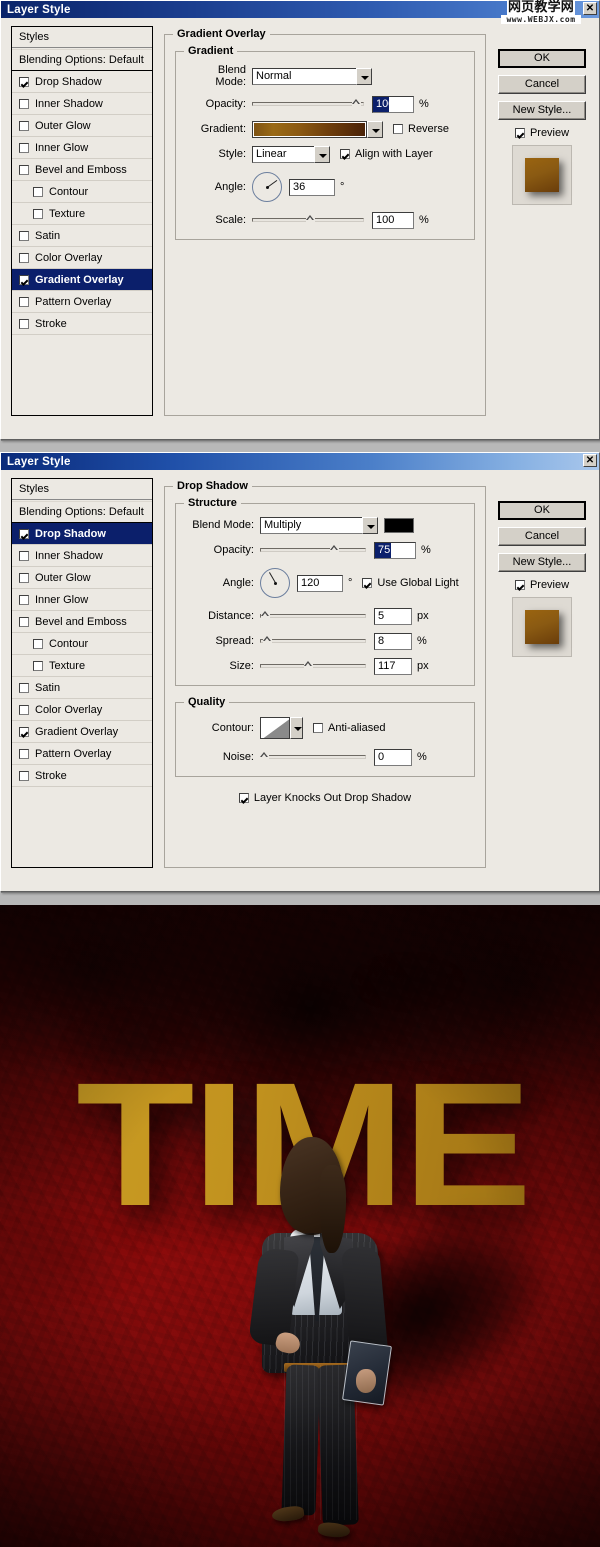  Describe the element at coordinates (393, 666) in the screenshot. I see `size-value: 117` at that location.